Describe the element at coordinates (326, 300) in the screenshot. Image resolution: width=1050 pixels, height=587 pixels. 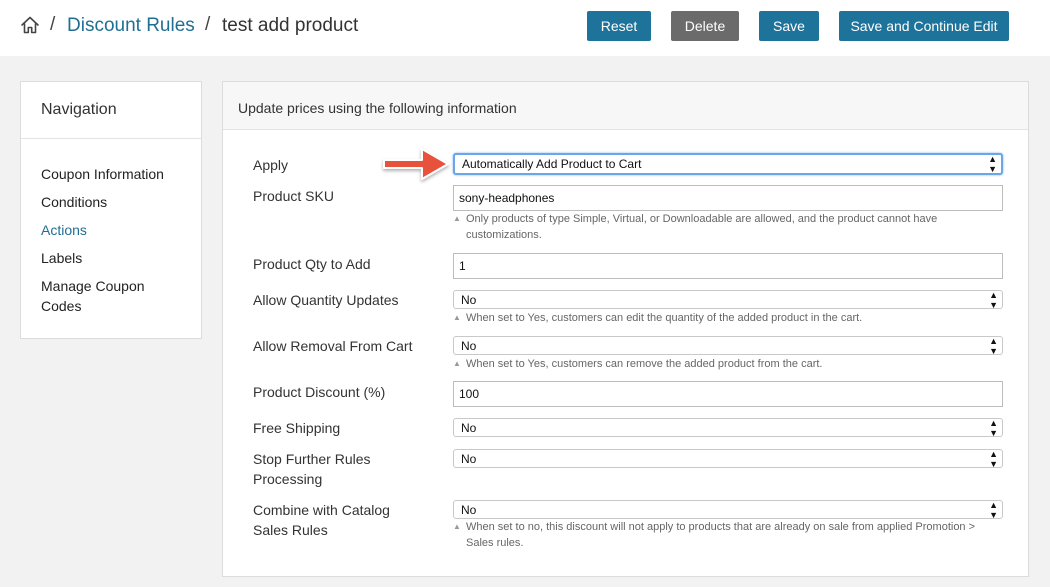
I see `allow-qty-updates-label: Allow Quantity Updates` at that location.